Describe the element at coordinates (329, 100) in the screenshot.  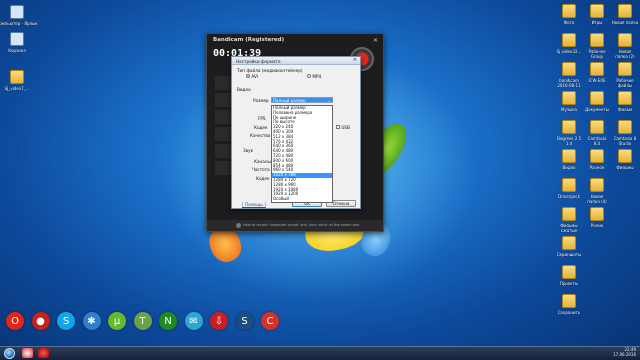
I see `chevron-down-icon: ⌄` at that location.